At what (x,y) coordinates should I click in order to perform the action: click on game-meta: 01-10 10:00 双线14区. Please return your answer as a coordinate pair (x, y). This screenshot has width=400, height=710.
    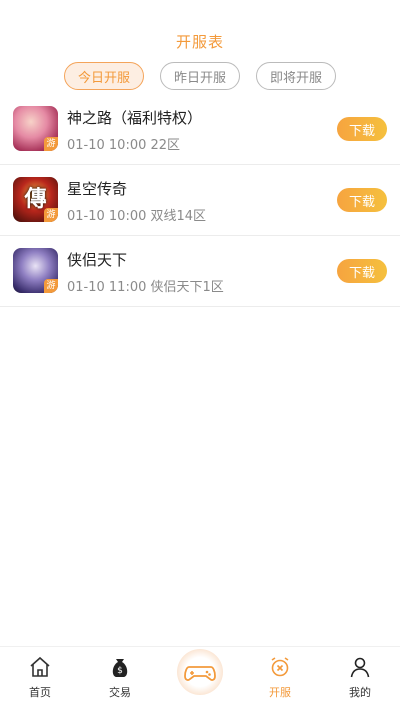
    Looking at the image, I should click on (136, 214).